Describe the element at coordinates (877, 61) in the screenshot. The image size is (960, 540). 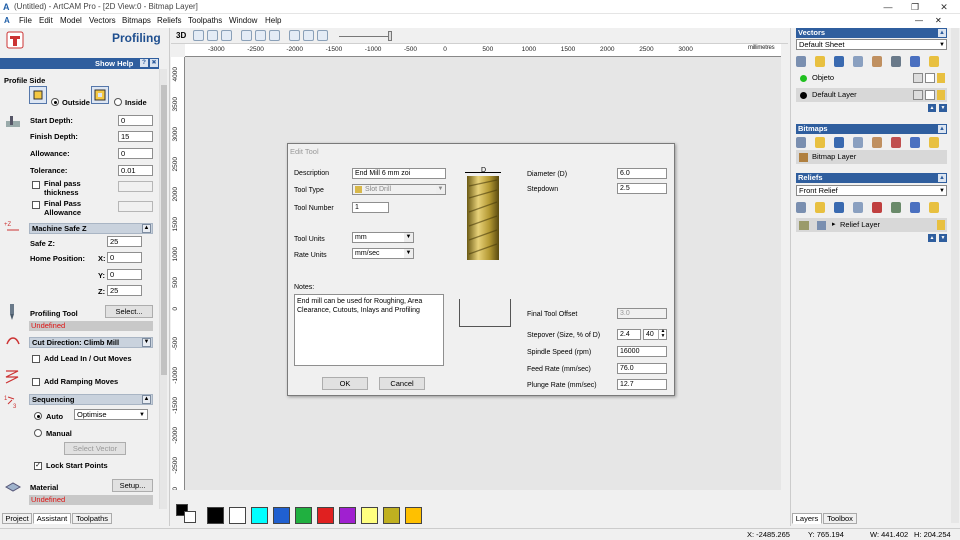
I see `merge-layer-icon` at that location.